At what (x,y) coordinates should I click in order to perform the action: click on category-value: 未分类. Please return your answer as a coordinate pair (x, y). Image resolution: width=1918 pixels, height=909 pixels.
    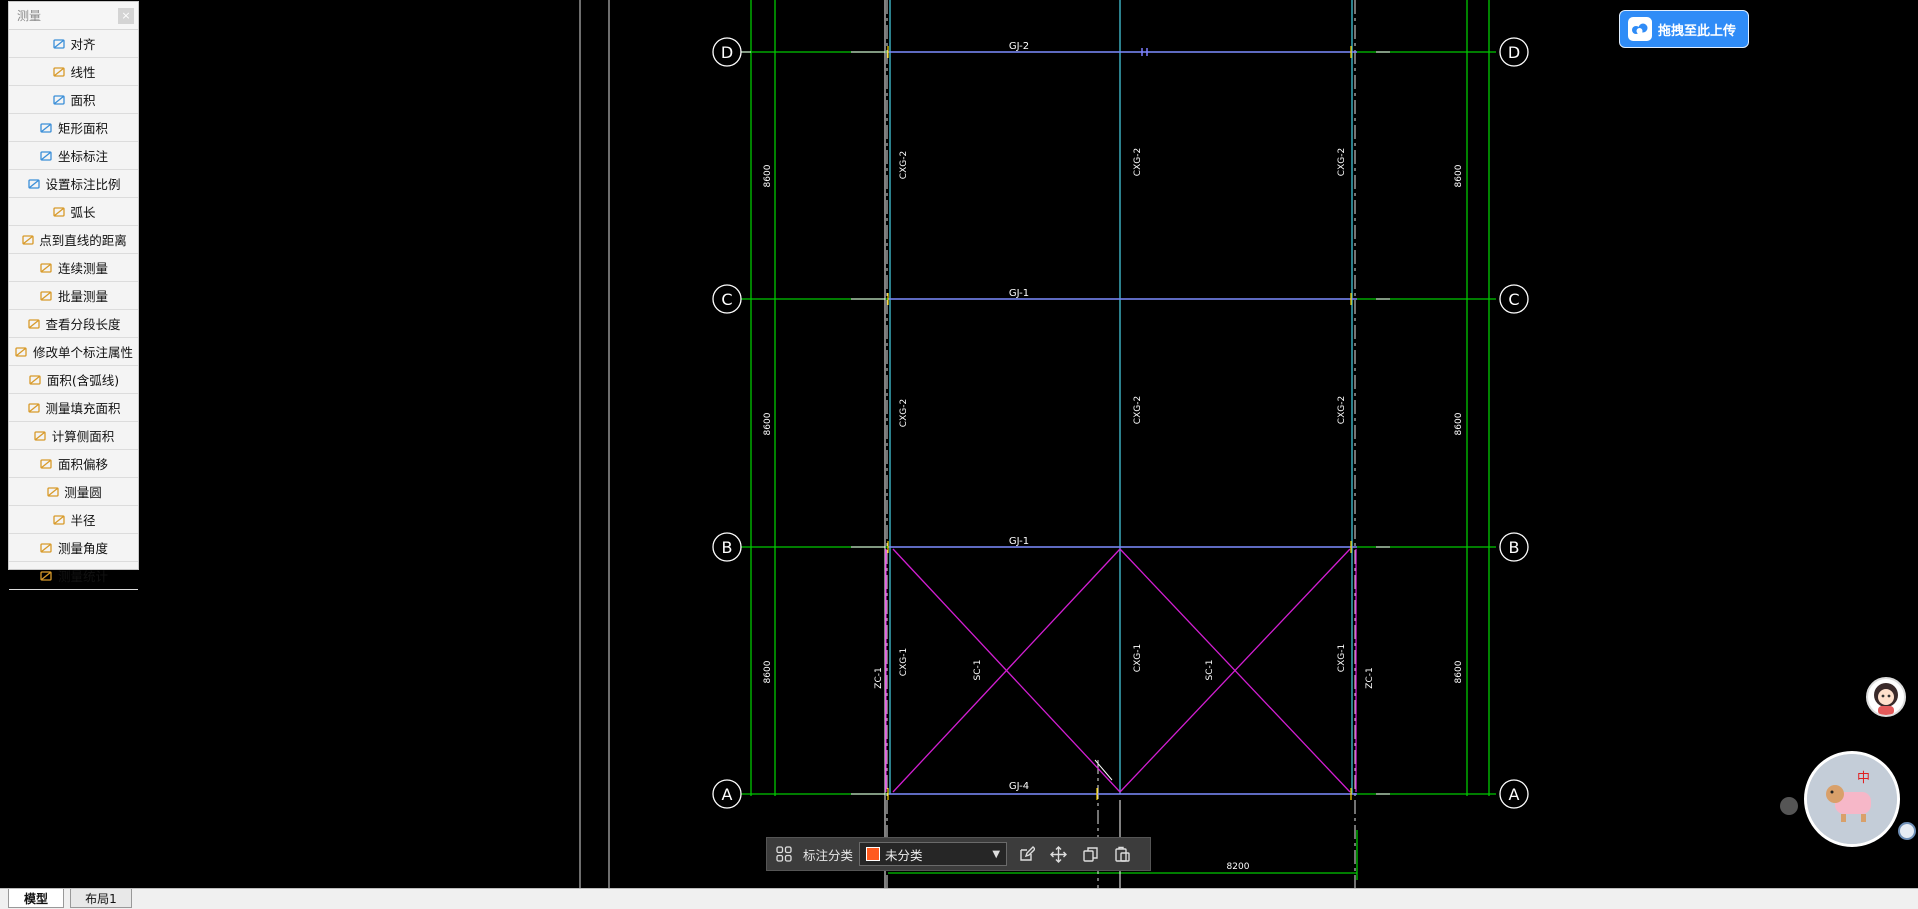
    Looking at the image, I should click on (904, 855).